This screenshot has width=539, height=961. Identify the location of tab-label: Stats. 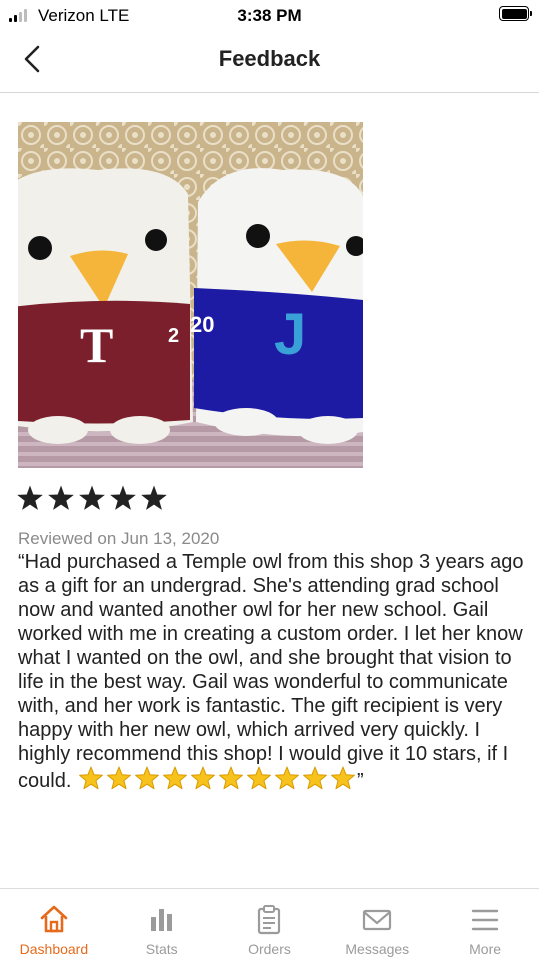
(161, 949).